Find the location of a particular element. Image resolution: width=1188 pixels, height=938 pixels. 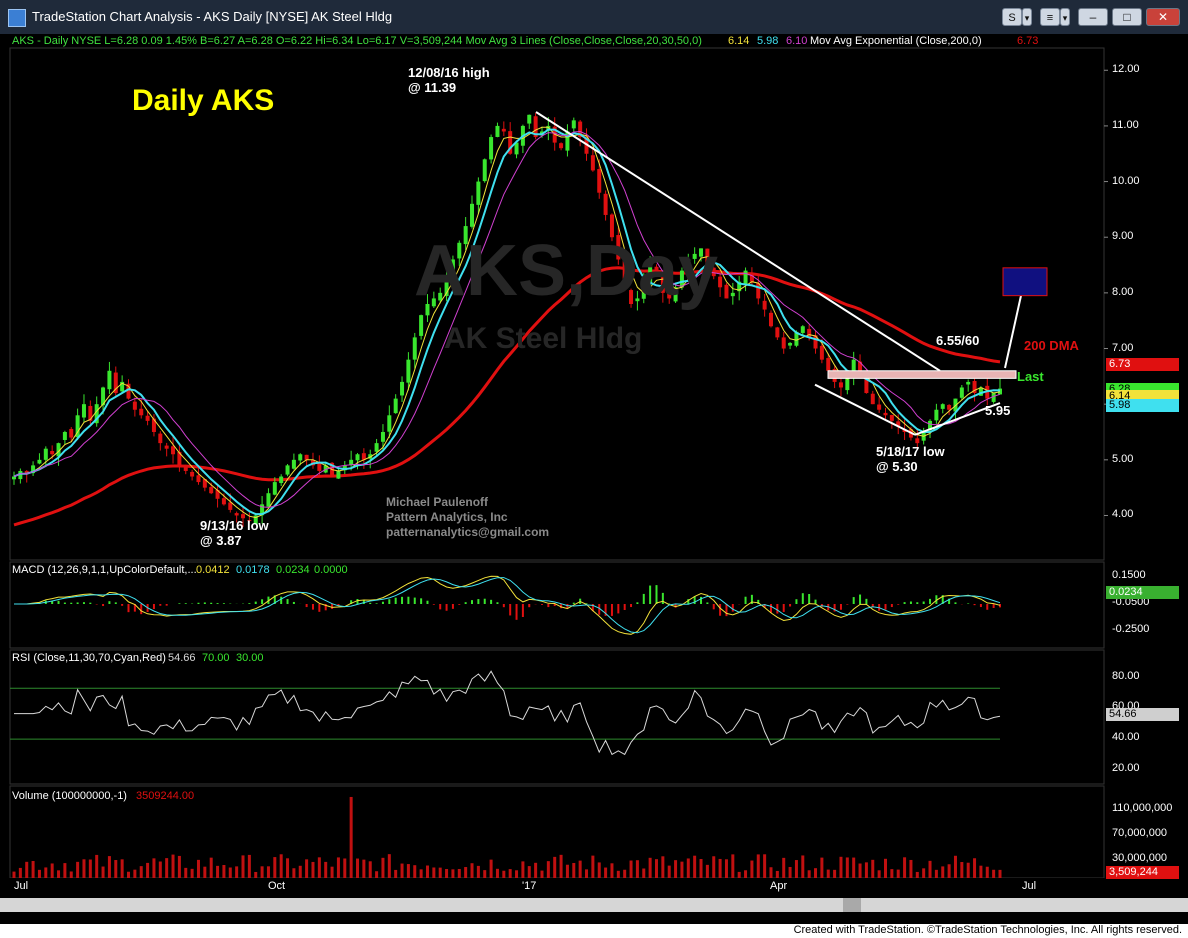

rsi-line is located at coordinates (507, 713).